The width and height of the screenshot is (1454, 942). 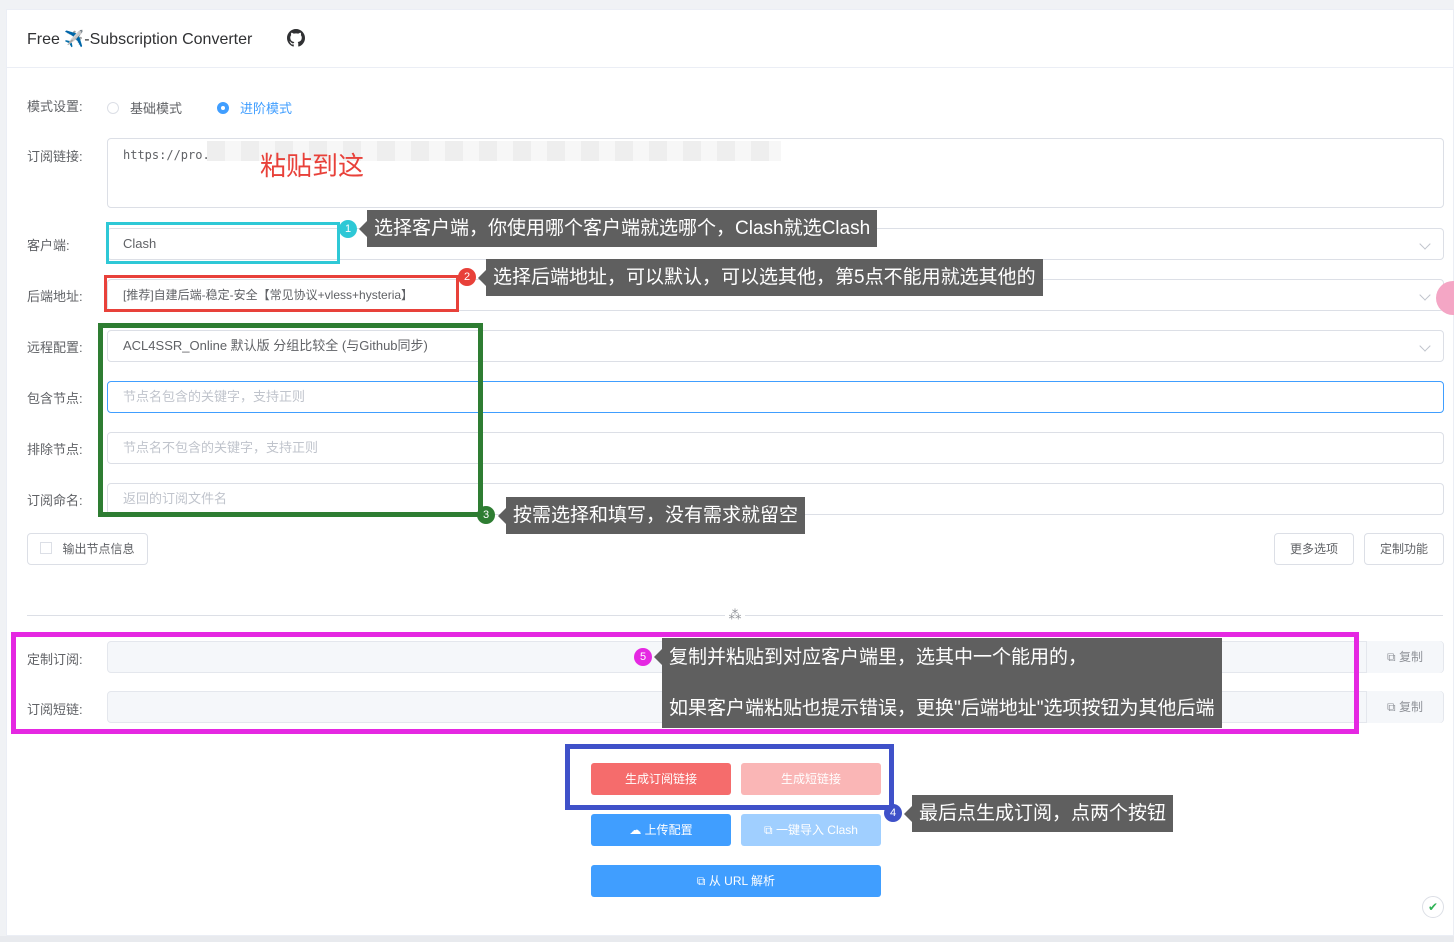 What do you see at coordinates (702, 881) in the screenshot?
I see `copy-doc-icon: ⧉` at bounding box center [702, 881].